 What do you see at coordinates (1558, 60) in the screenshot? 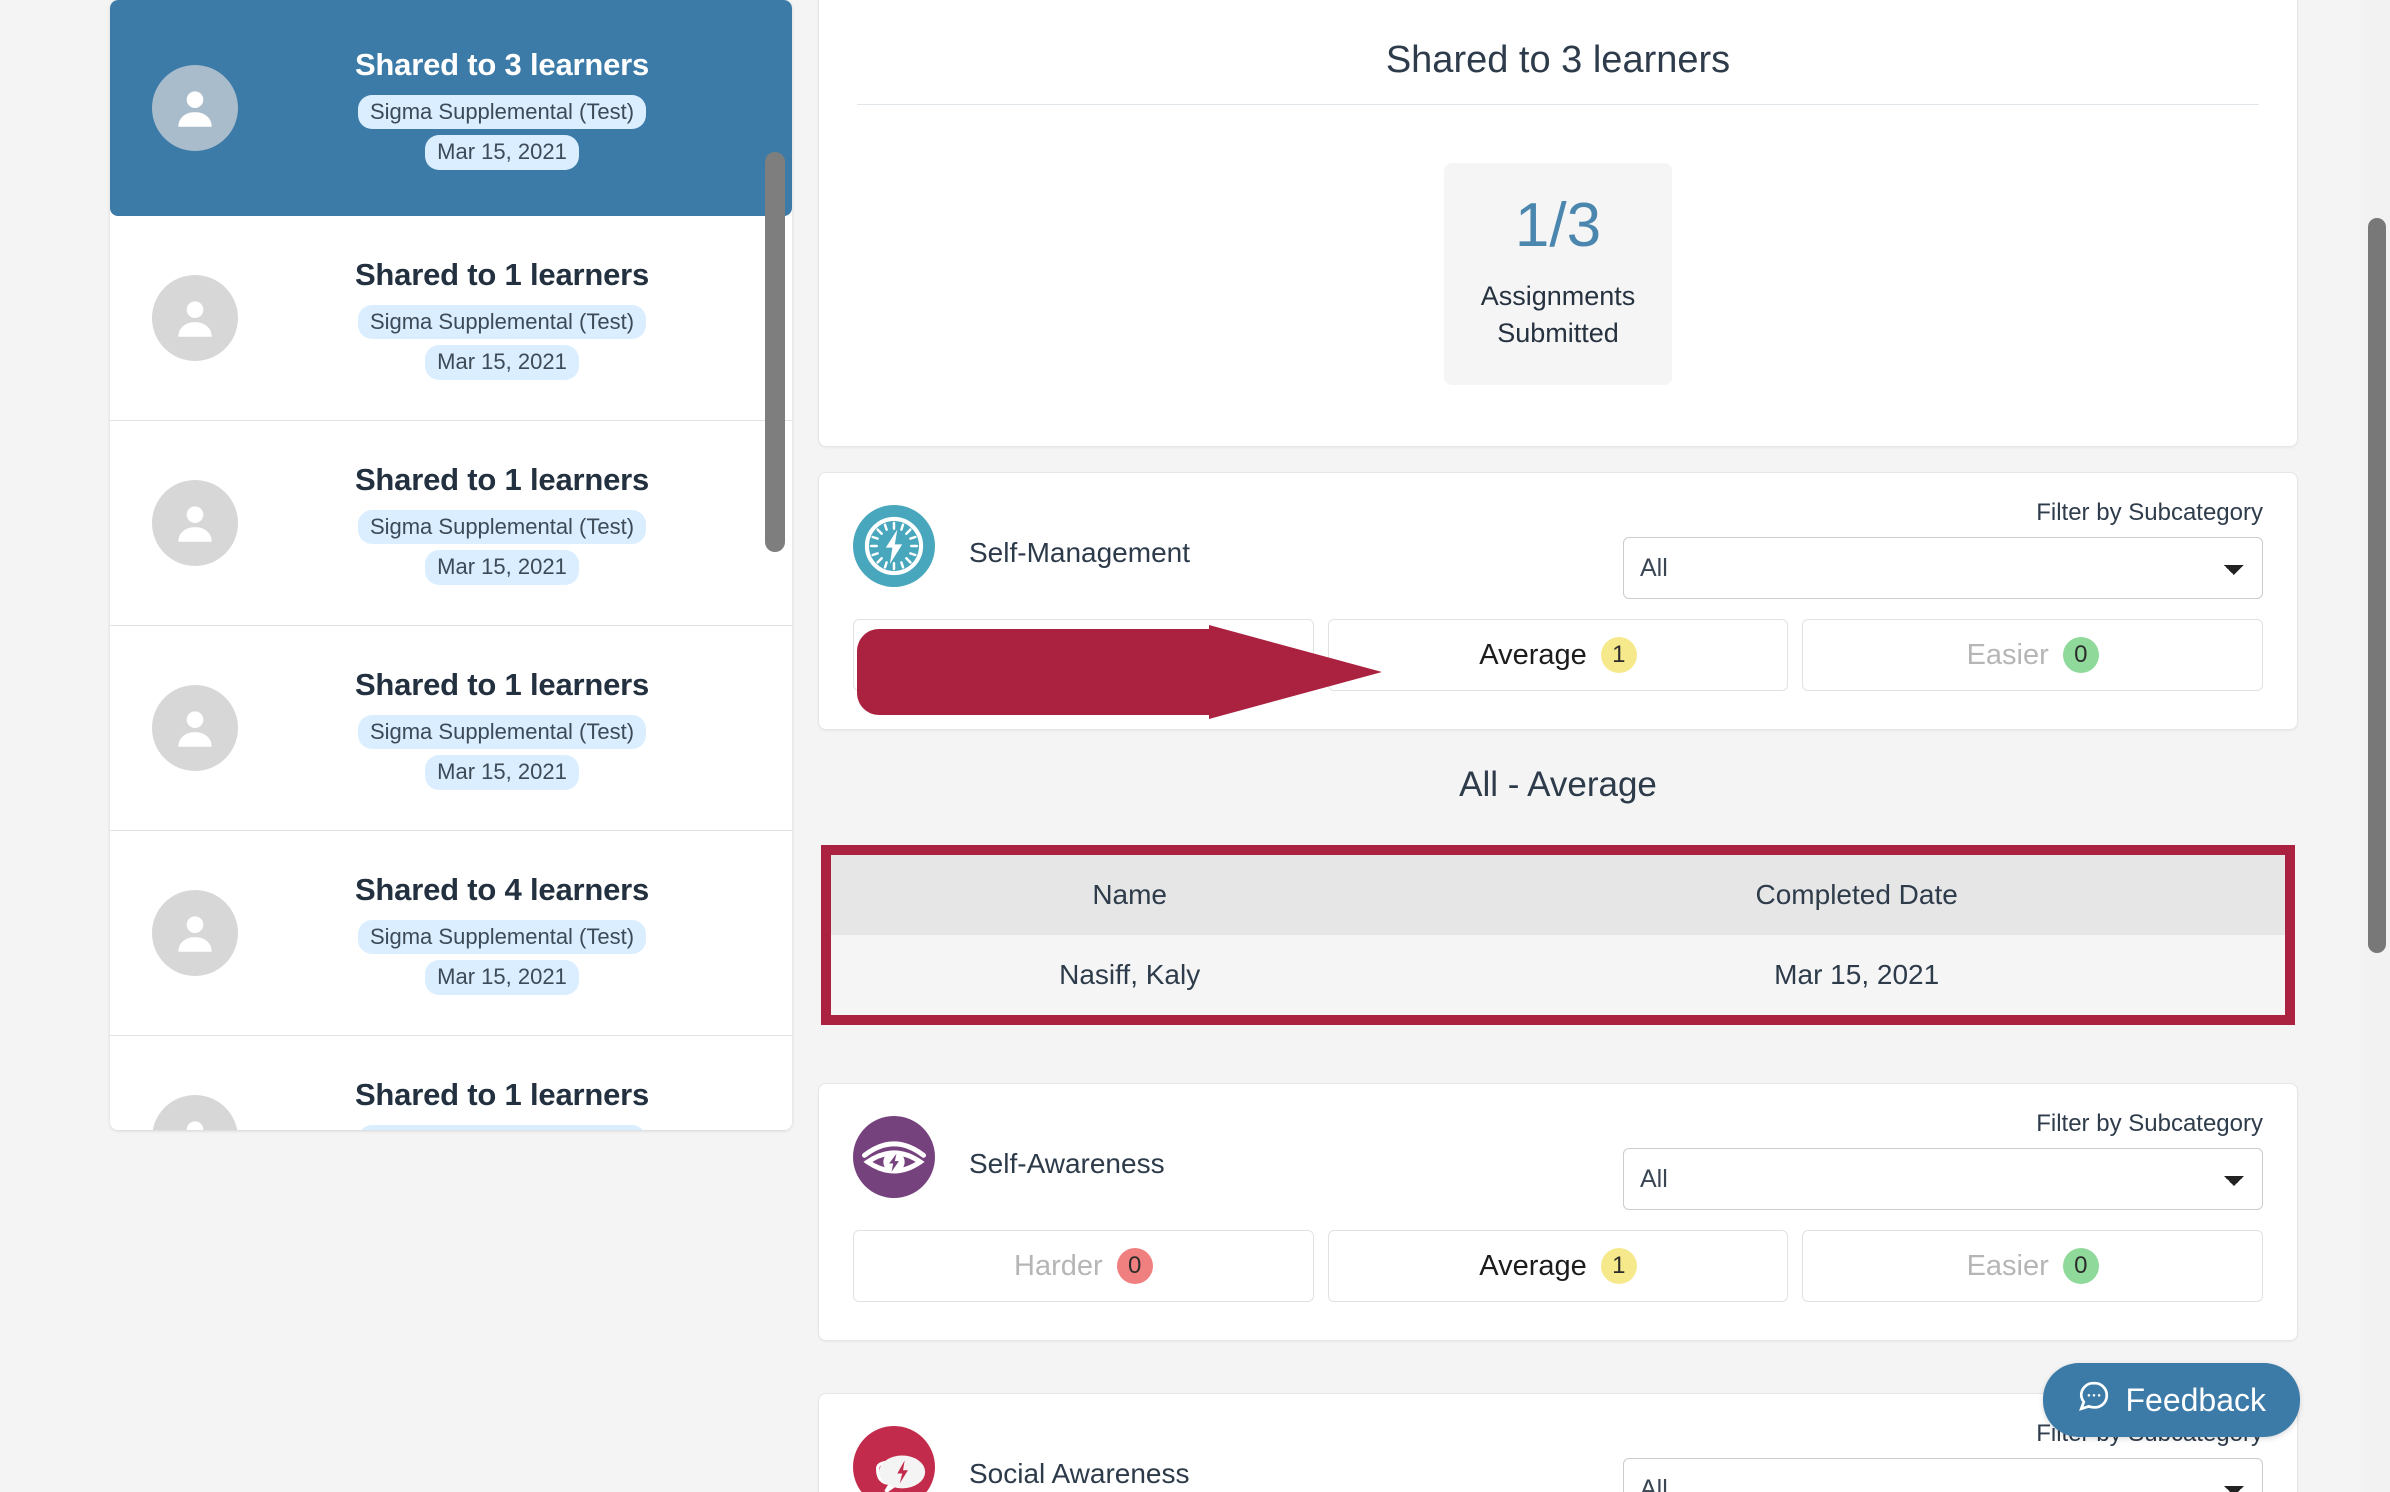
I see `page-title: Shared to 3 learners` at bounding box center [1558, 60].